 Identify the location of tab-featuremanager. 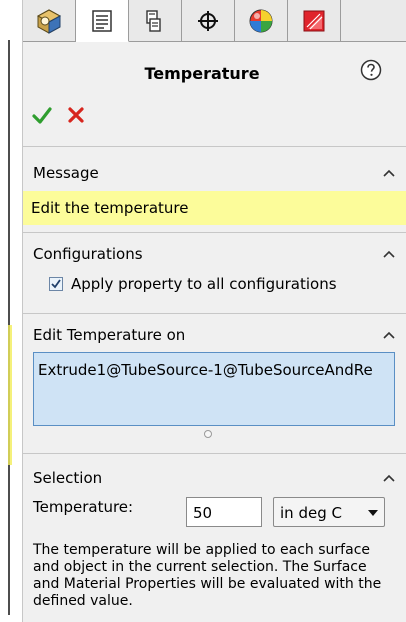
(49, 21).